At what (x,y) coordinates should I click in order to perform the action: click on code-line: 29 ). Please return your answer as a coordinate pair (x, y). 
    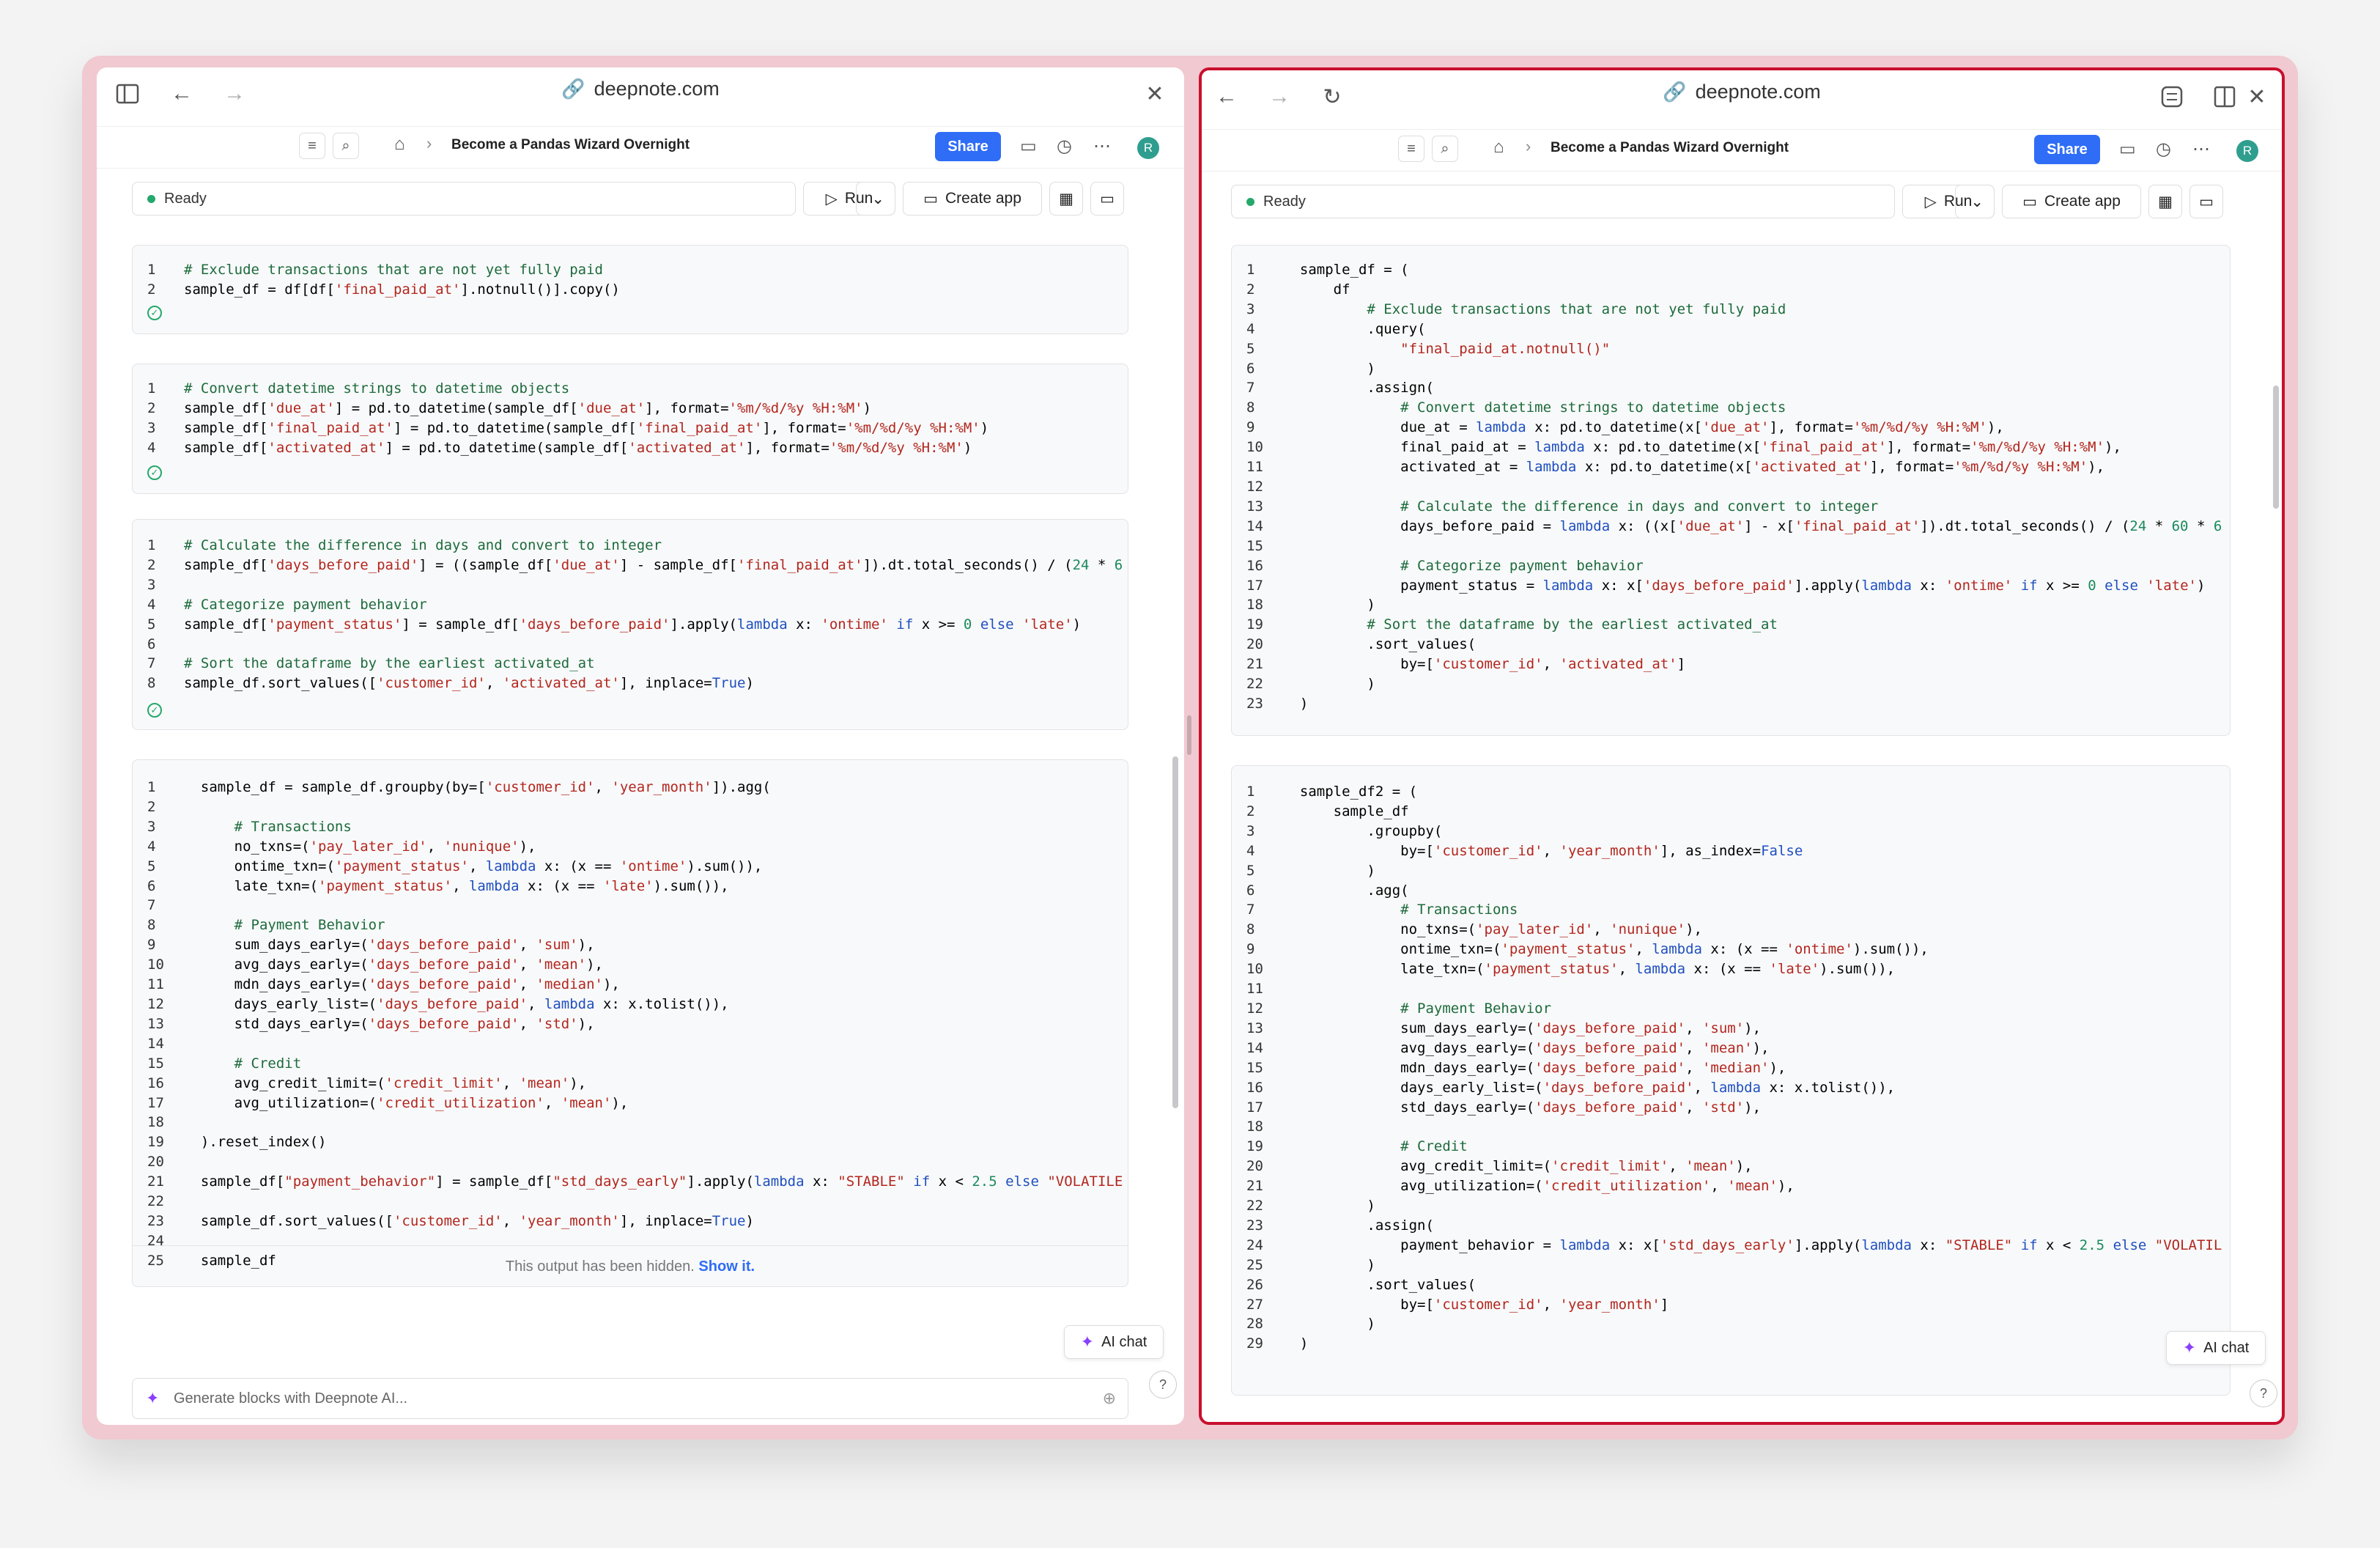
    Looking at the image, I should click on (1731, 1344).